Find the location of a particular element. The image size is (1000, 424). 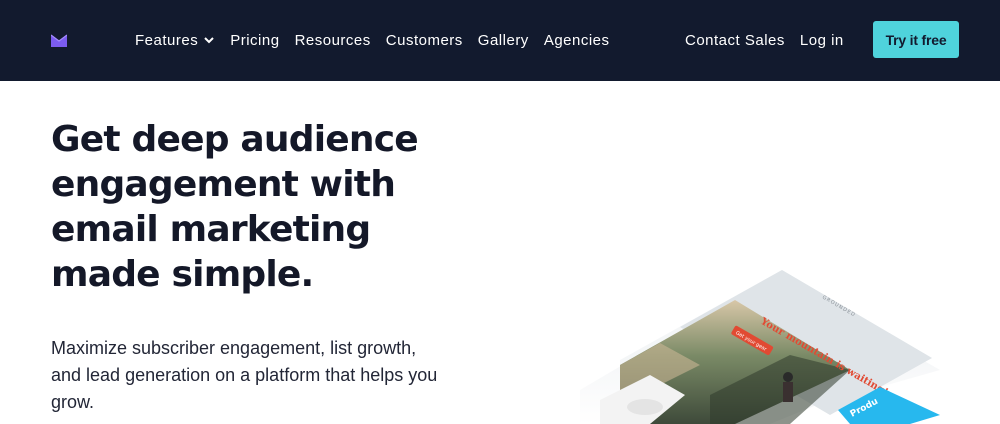

nav-item-label: Gallery is located at coordinates (503, 40).